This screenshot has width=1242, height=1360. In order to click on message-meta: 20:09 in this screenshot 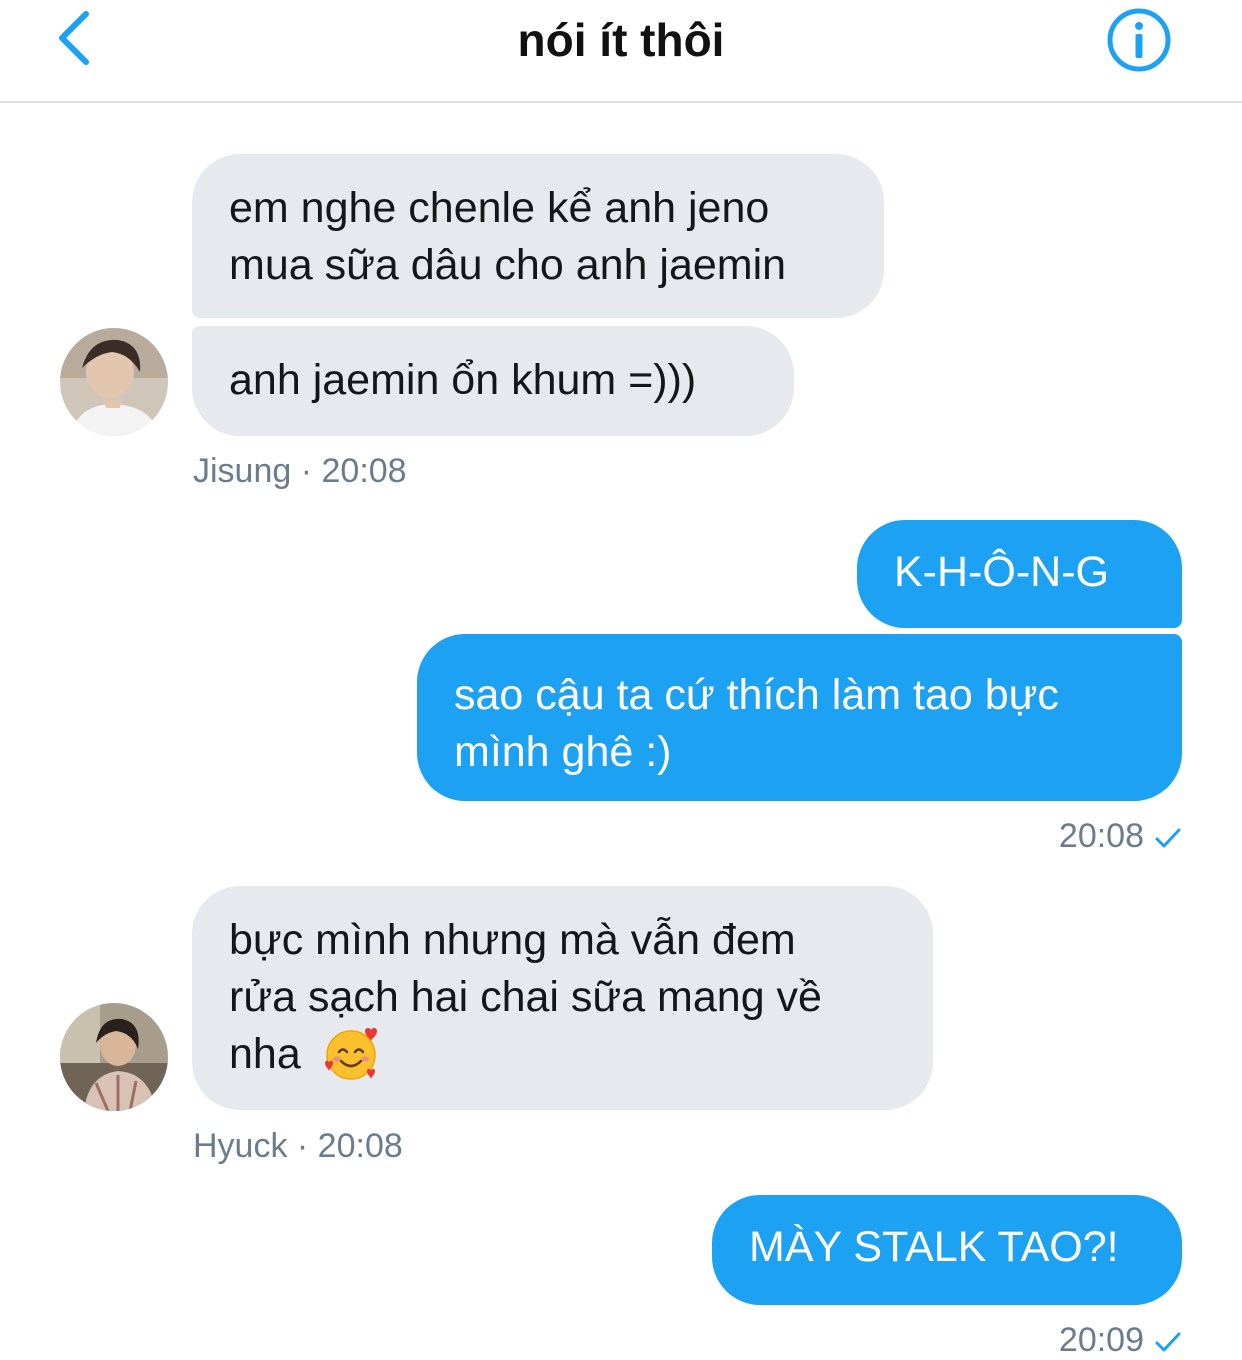, I will do `click(1091, 1340)`.